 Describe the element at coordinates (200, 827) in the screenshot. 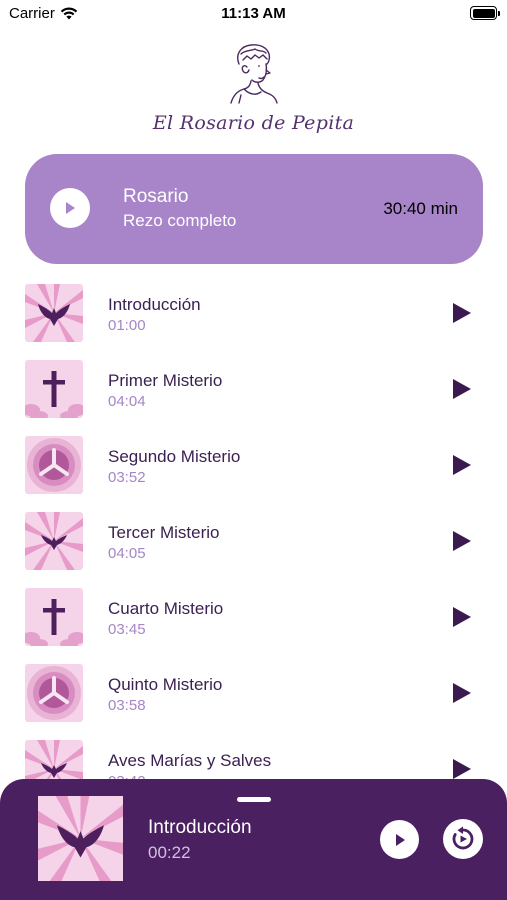

I see `now-playing-title: Introducción` at that location.